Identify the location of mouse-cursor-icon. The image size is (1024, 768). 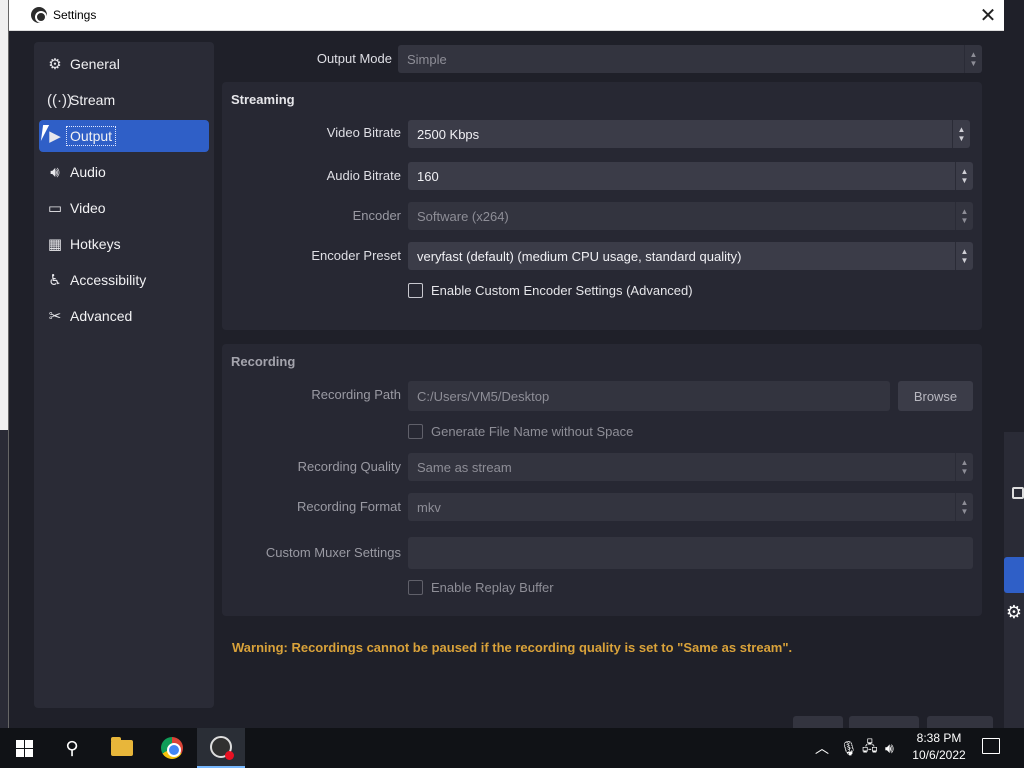
(48, 133).